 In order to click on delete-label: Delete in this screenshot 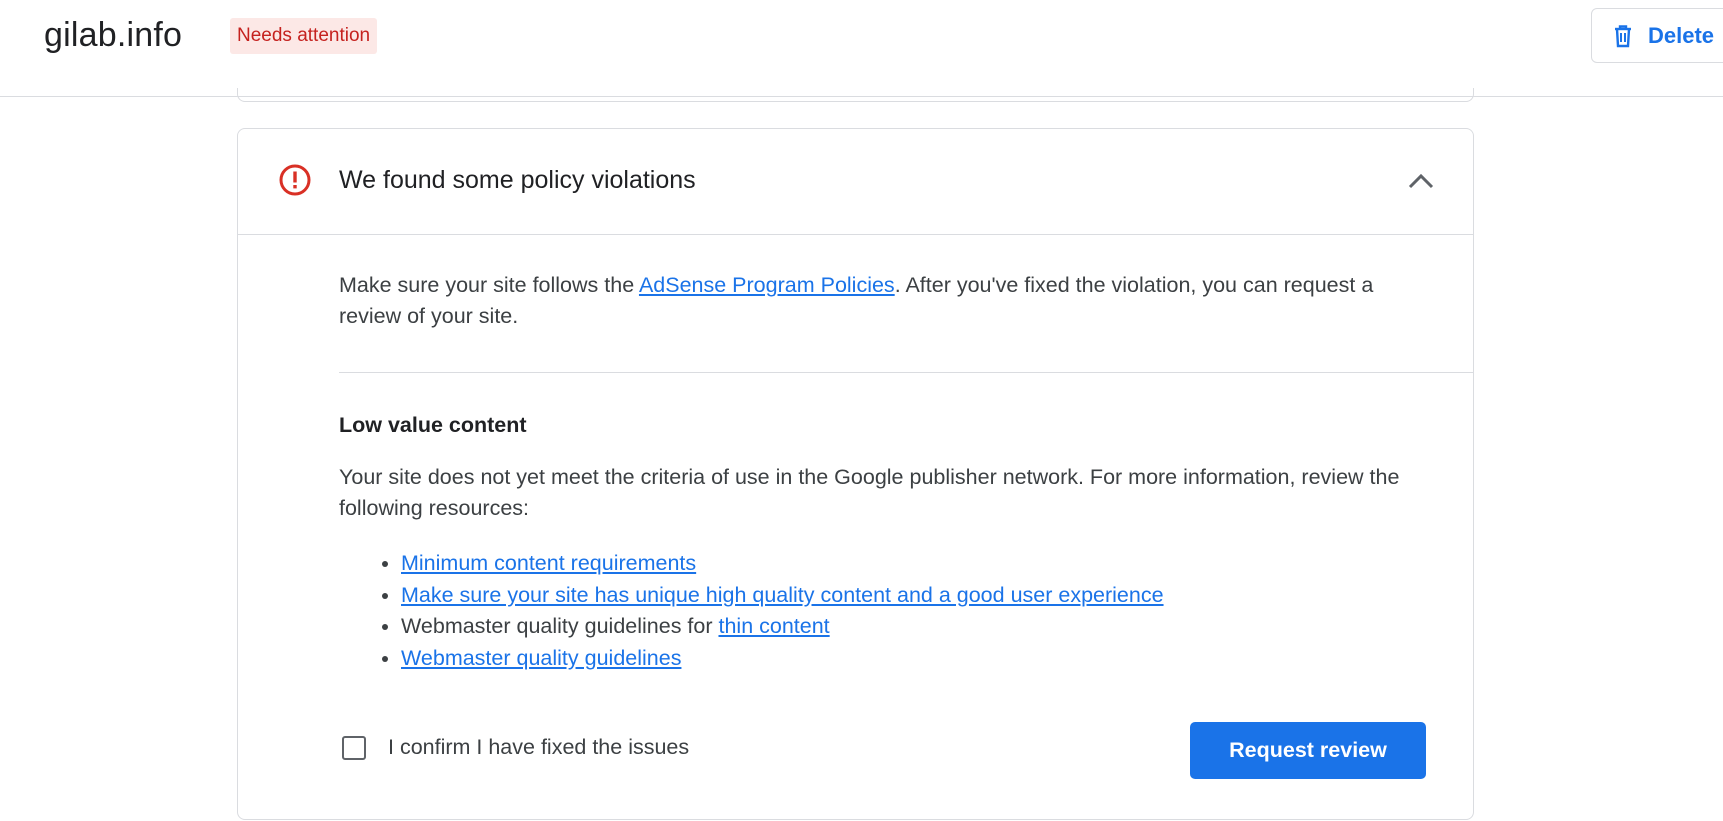, I will do `click(1681, 35)`.